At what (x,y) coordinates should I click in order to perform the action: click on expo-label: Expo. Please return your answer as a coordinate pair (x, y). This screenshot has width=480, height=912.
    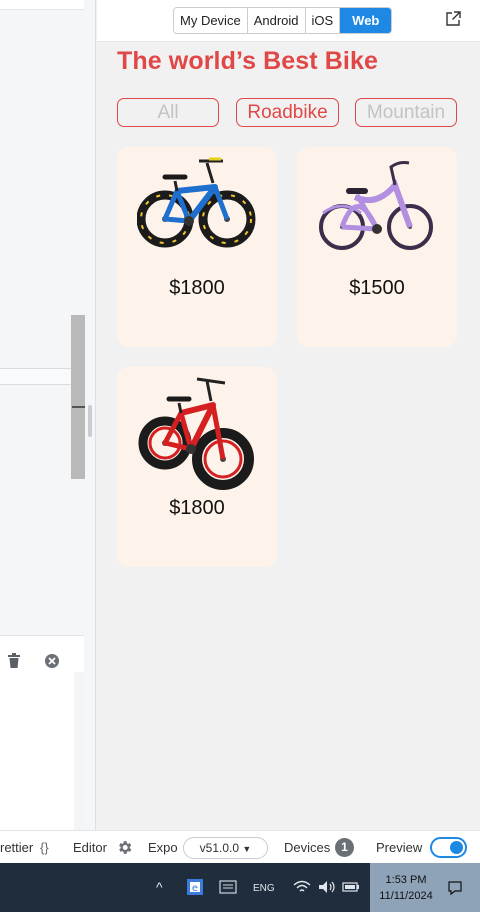
    Looking at the image, I should click on (163, 847).